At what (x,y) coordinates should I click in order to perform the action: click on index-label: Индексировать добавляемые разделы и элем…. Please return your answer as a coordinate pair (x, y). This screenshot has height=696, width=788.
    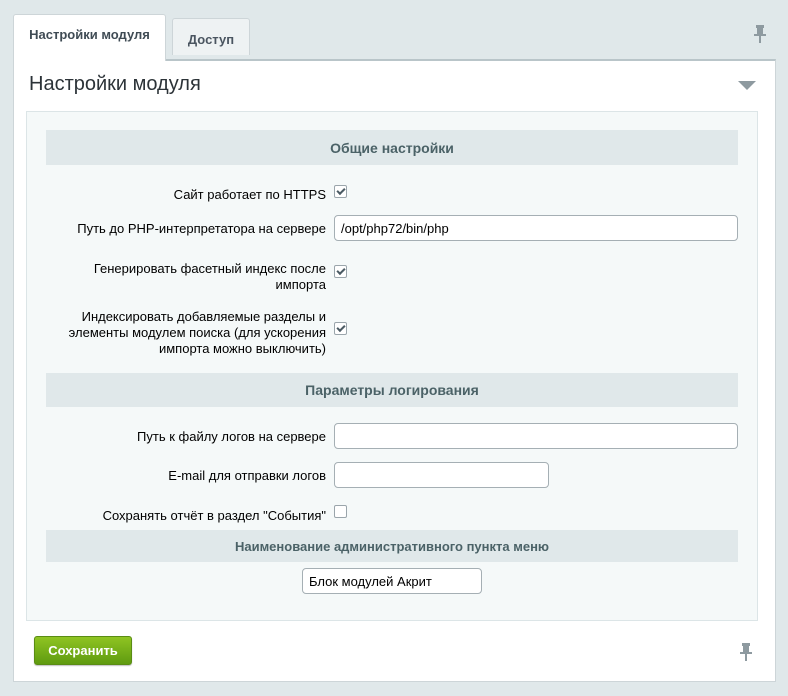
    Looking at the image, I should click on (197, 332).